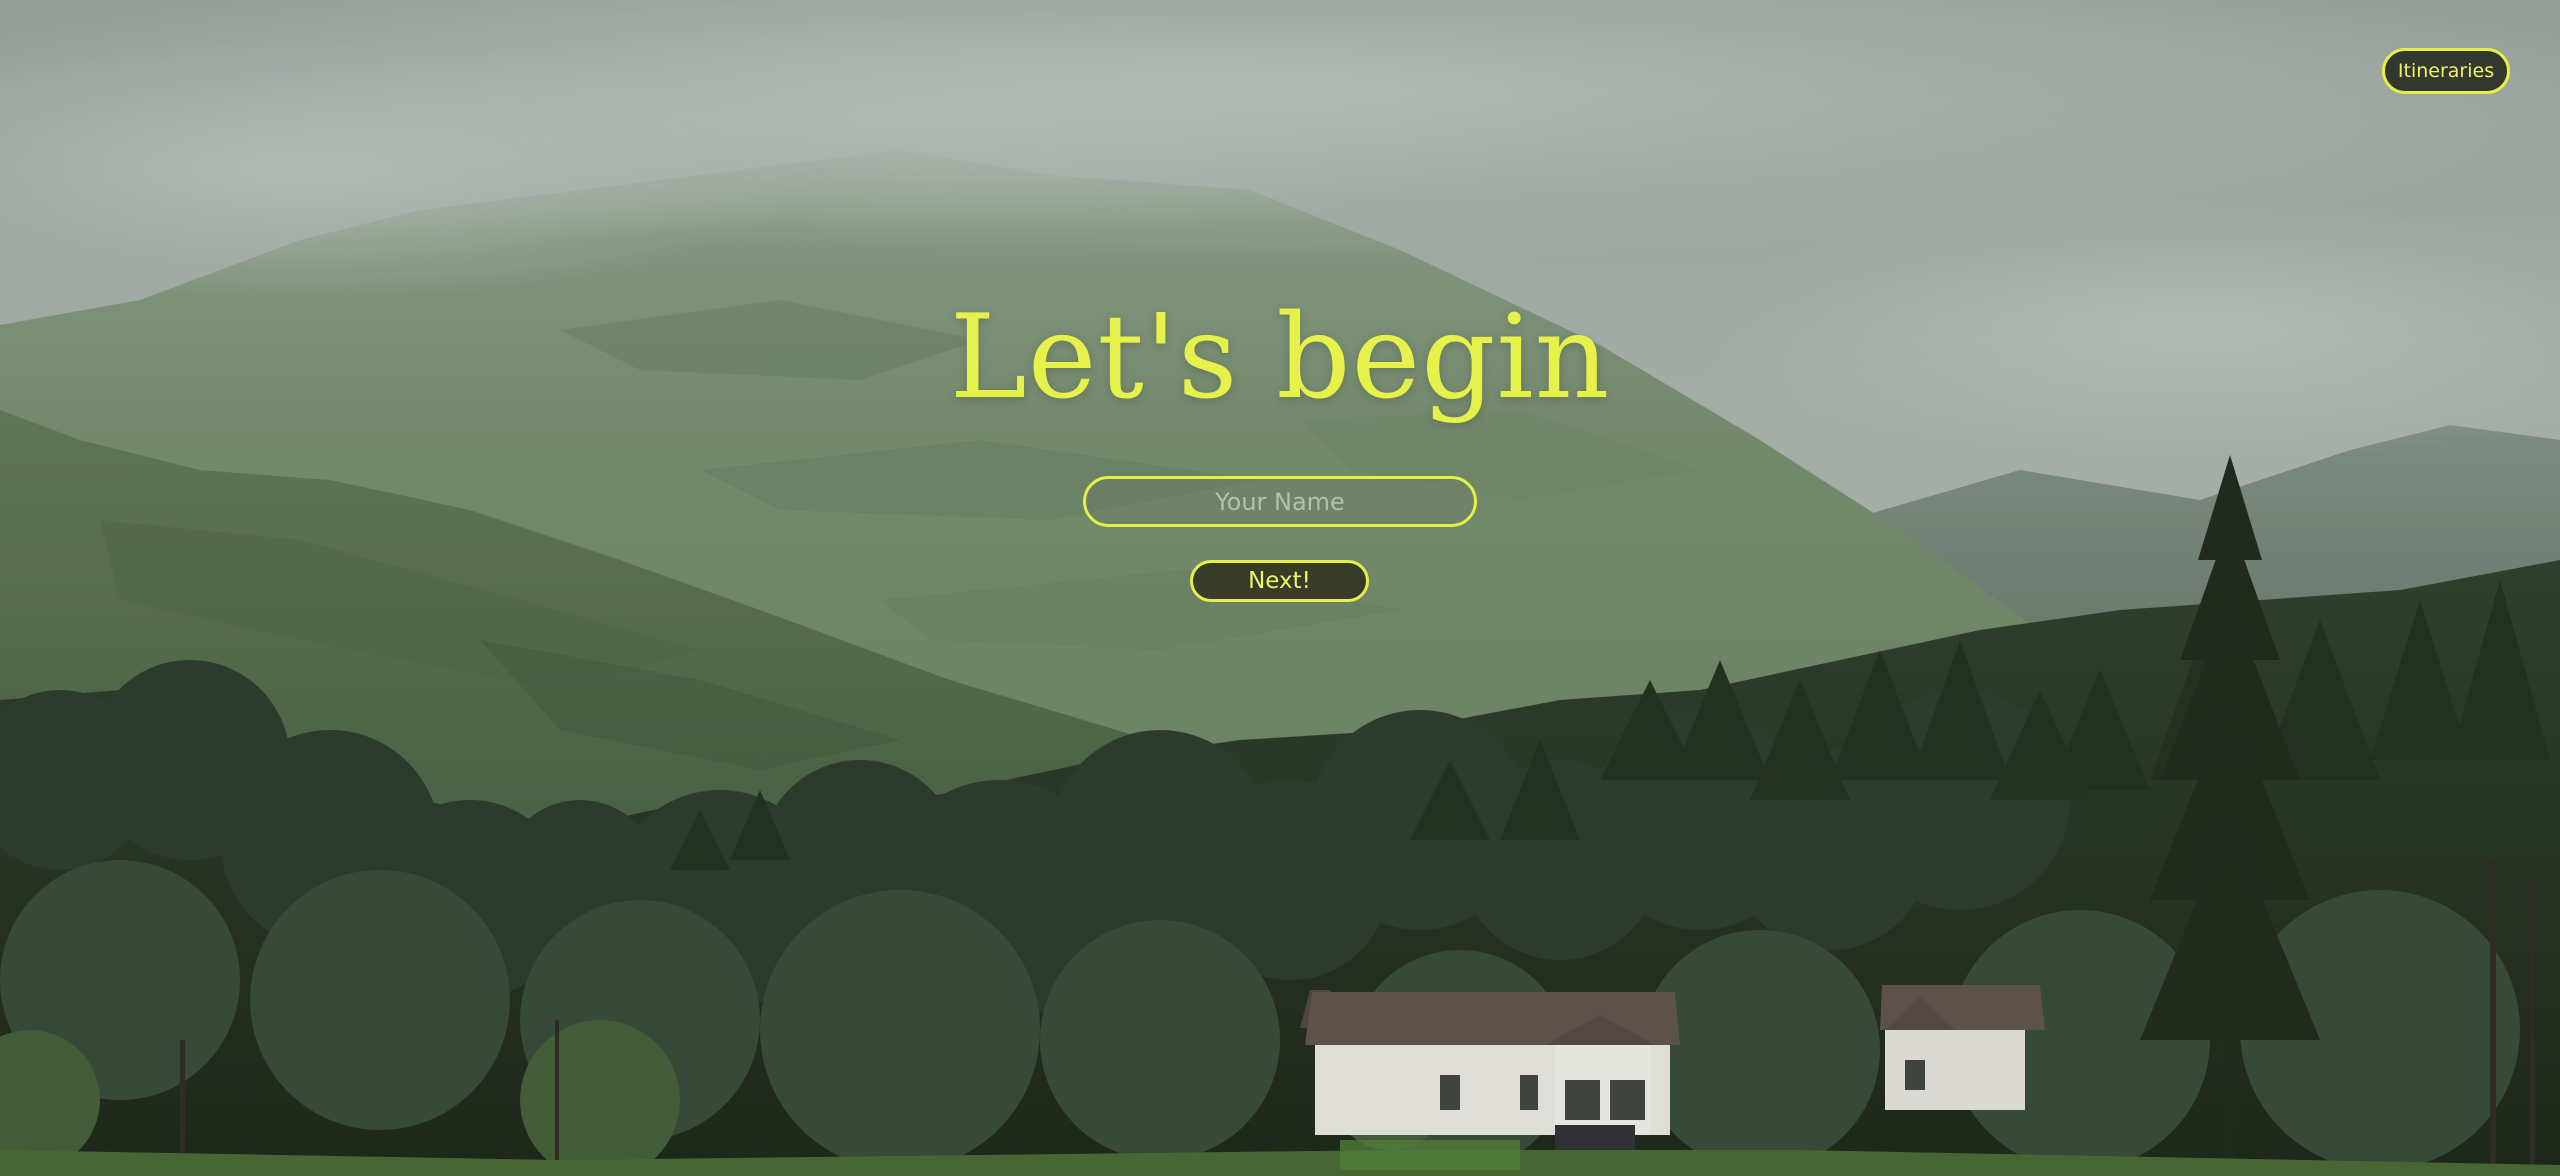 This screenshot has height=1176, width=2560. What do you see at coordinates (1280, 357) in the screenshot?
I see `page-title: Let's begin` at bounding box center [1280, 357].